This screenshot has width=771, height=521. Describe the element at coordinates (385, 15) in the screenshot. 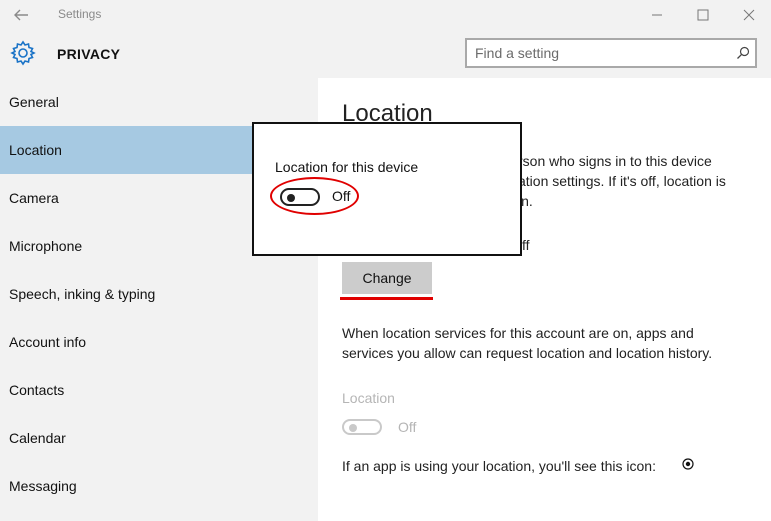

I see `title-bar: Settings` at that location.